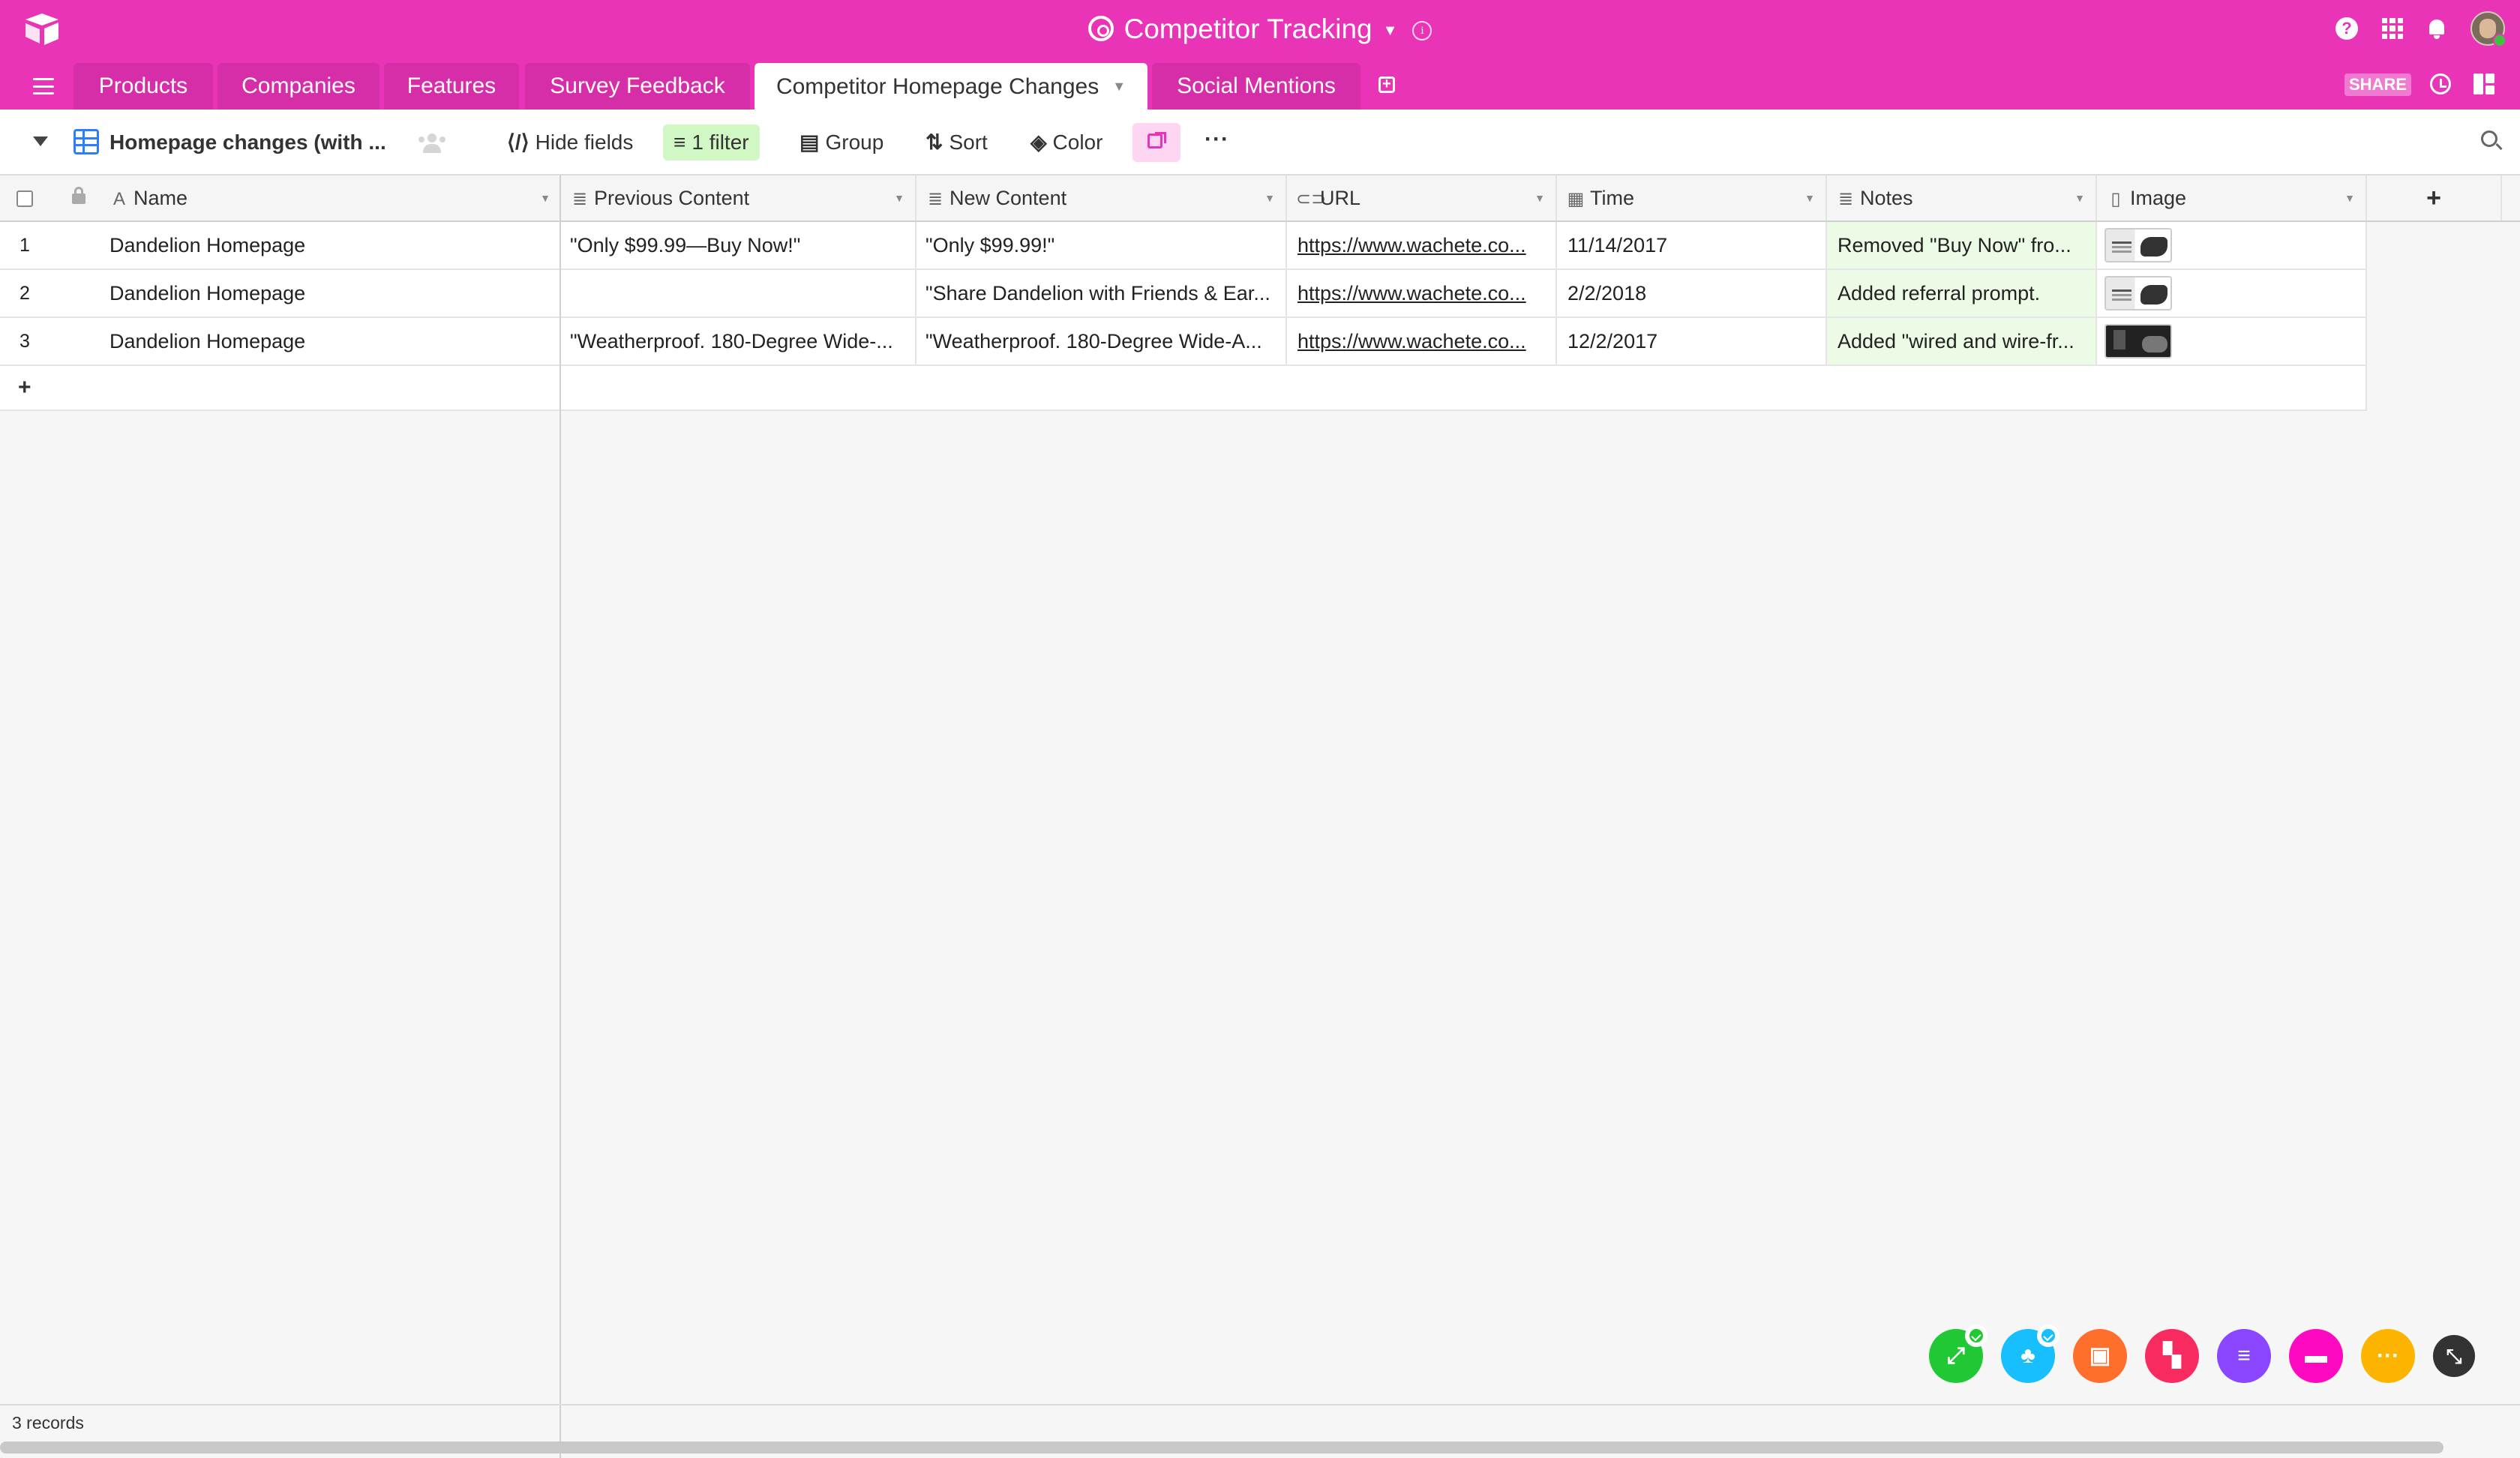 The image size is (2520, 1458). Describe the element at coordinates (810, 142) in the screenshot. I see `group-icon: ▤` at that location.